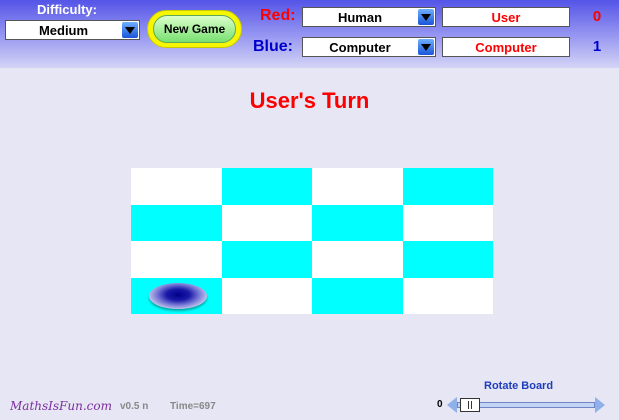  I want to click on board-cell-r4-c3, so click(357, 295).